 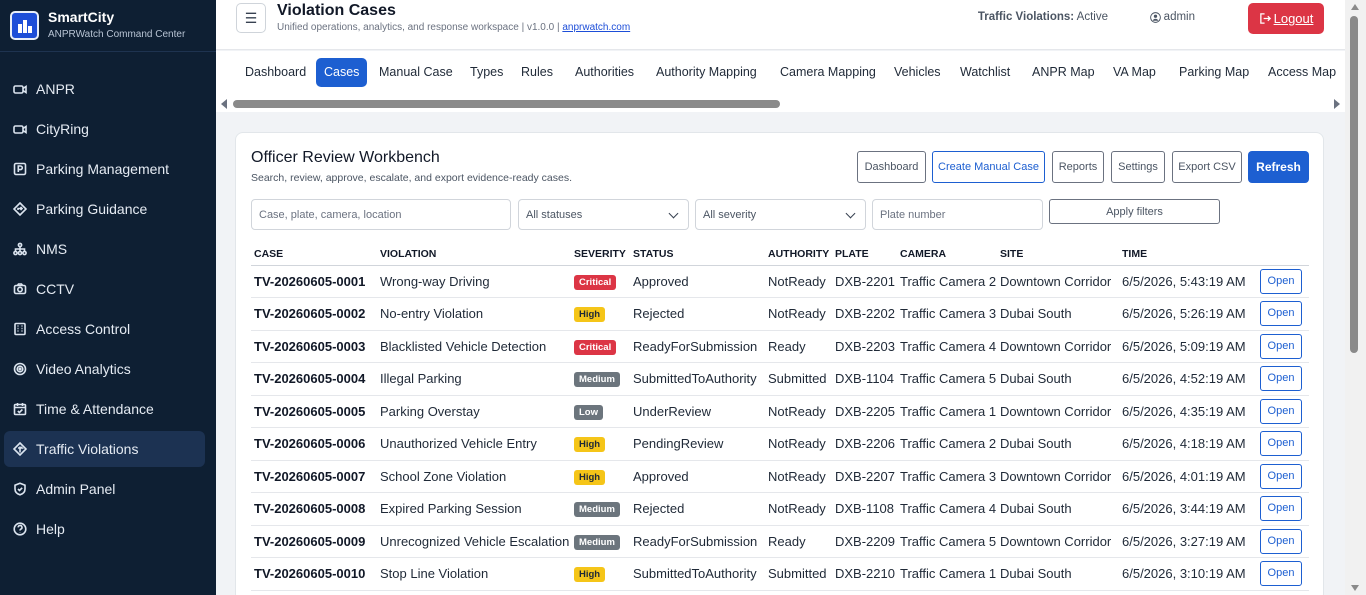 I want to click on export-csv-button: Export CSV, so click(x=1207, y=167).